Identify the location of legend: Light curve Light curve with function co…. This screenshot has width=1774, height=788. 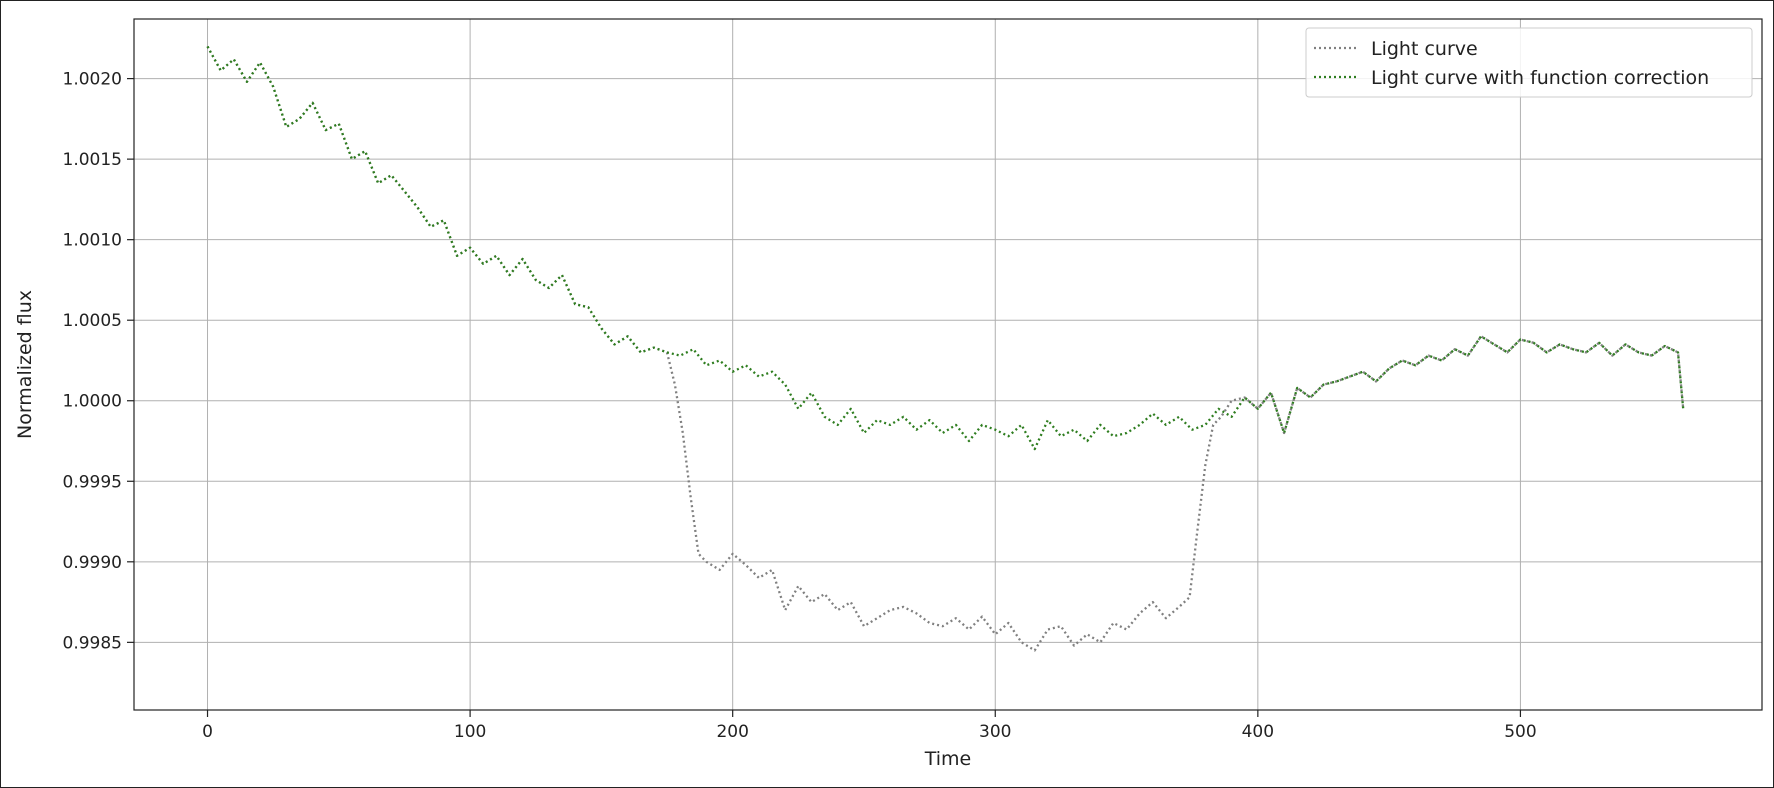
(1529, 62).